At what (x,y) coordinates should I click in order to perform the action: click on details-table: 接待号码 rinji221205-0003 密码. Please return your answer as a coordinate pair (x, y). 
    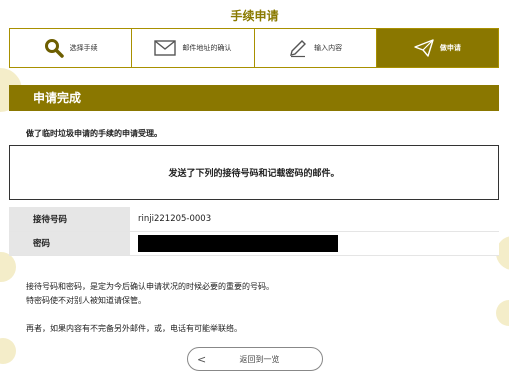
    Looking at the image, I should click on (254, 231).